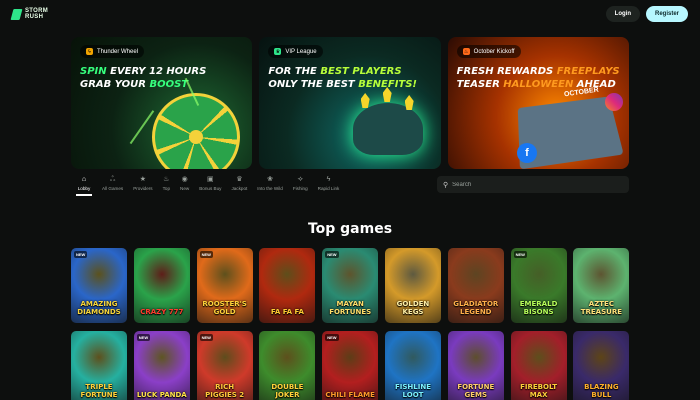 The height and width of the screenshot is (400, 700). I want to click on game-tile: Double Joker, so click(287, 365).